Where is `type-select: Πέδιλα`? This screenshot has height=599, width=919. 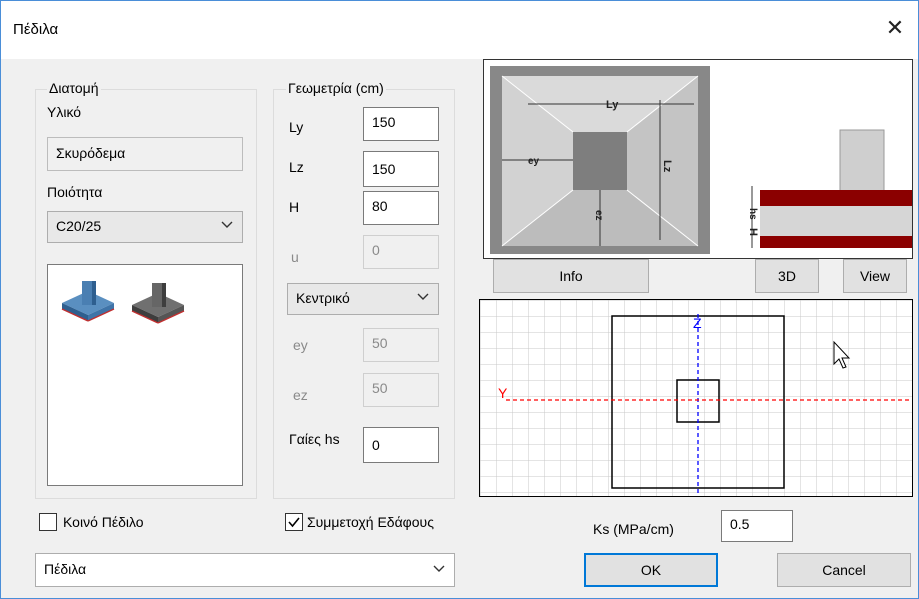
type-select: Πέδιλα is located at coordinates (245, 570).